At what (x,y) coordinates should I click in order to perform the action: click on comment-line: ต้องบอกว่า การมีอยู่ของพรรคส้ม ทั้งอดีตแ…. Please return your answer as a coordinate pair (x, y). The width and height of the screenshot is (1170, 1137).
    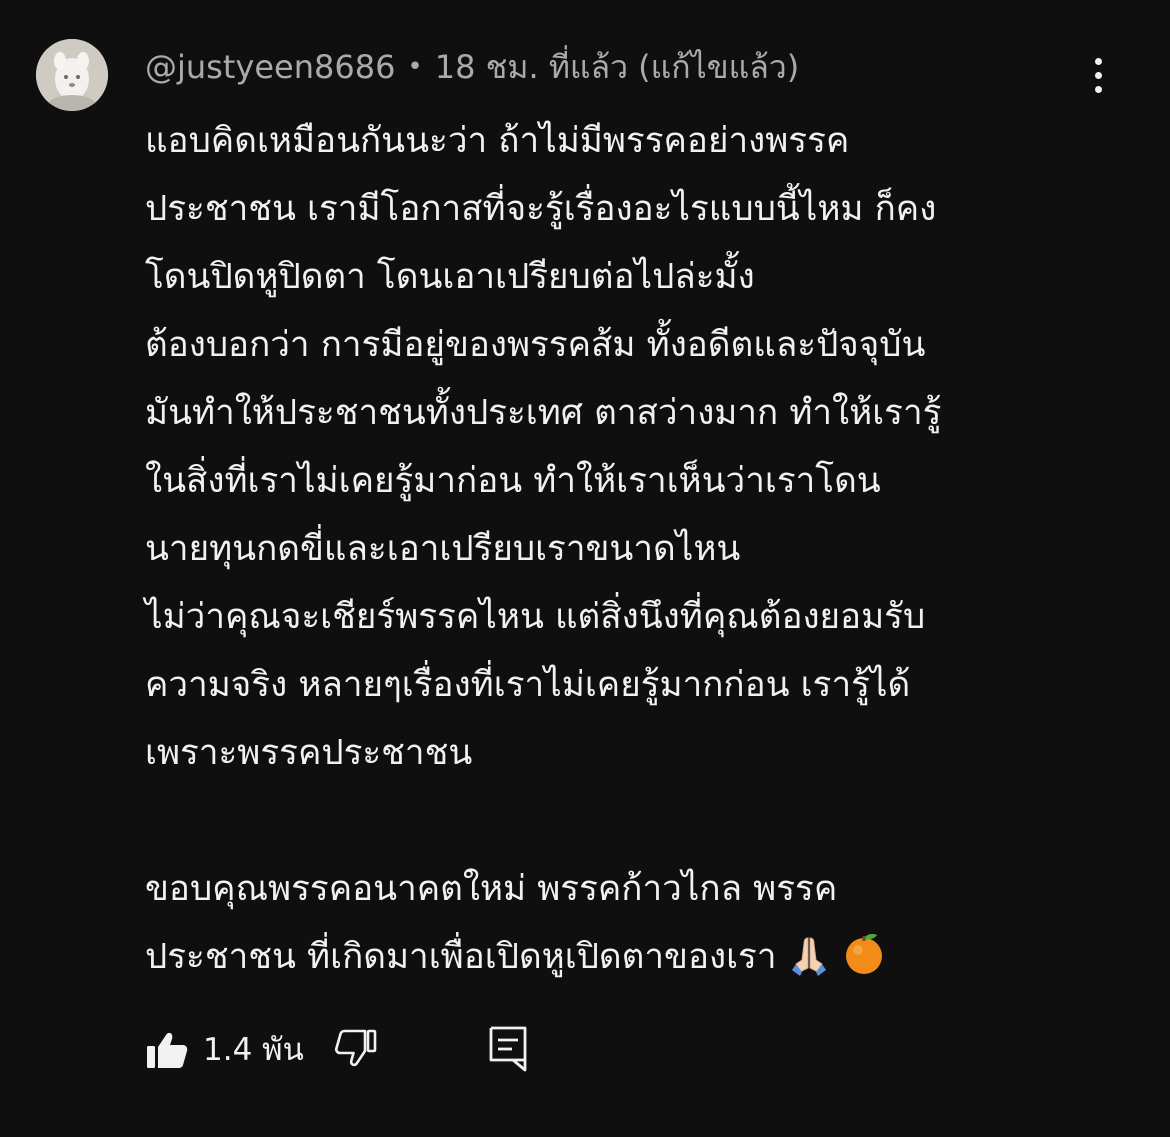
    Looking at the image, I should click on (535, 345).